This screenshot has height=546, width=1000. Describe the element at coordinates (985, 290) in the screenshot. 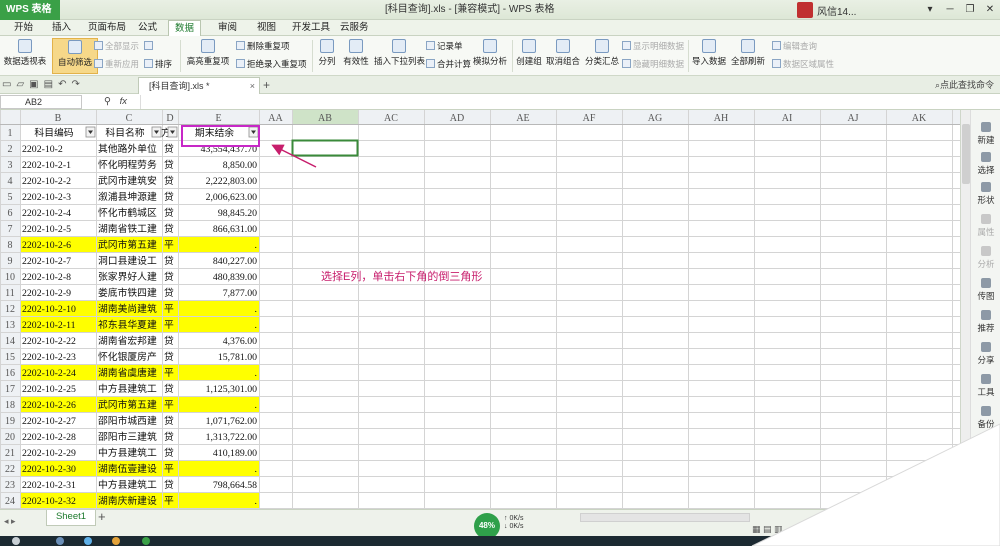

I see `panel-upload-image: 传图` at that location.